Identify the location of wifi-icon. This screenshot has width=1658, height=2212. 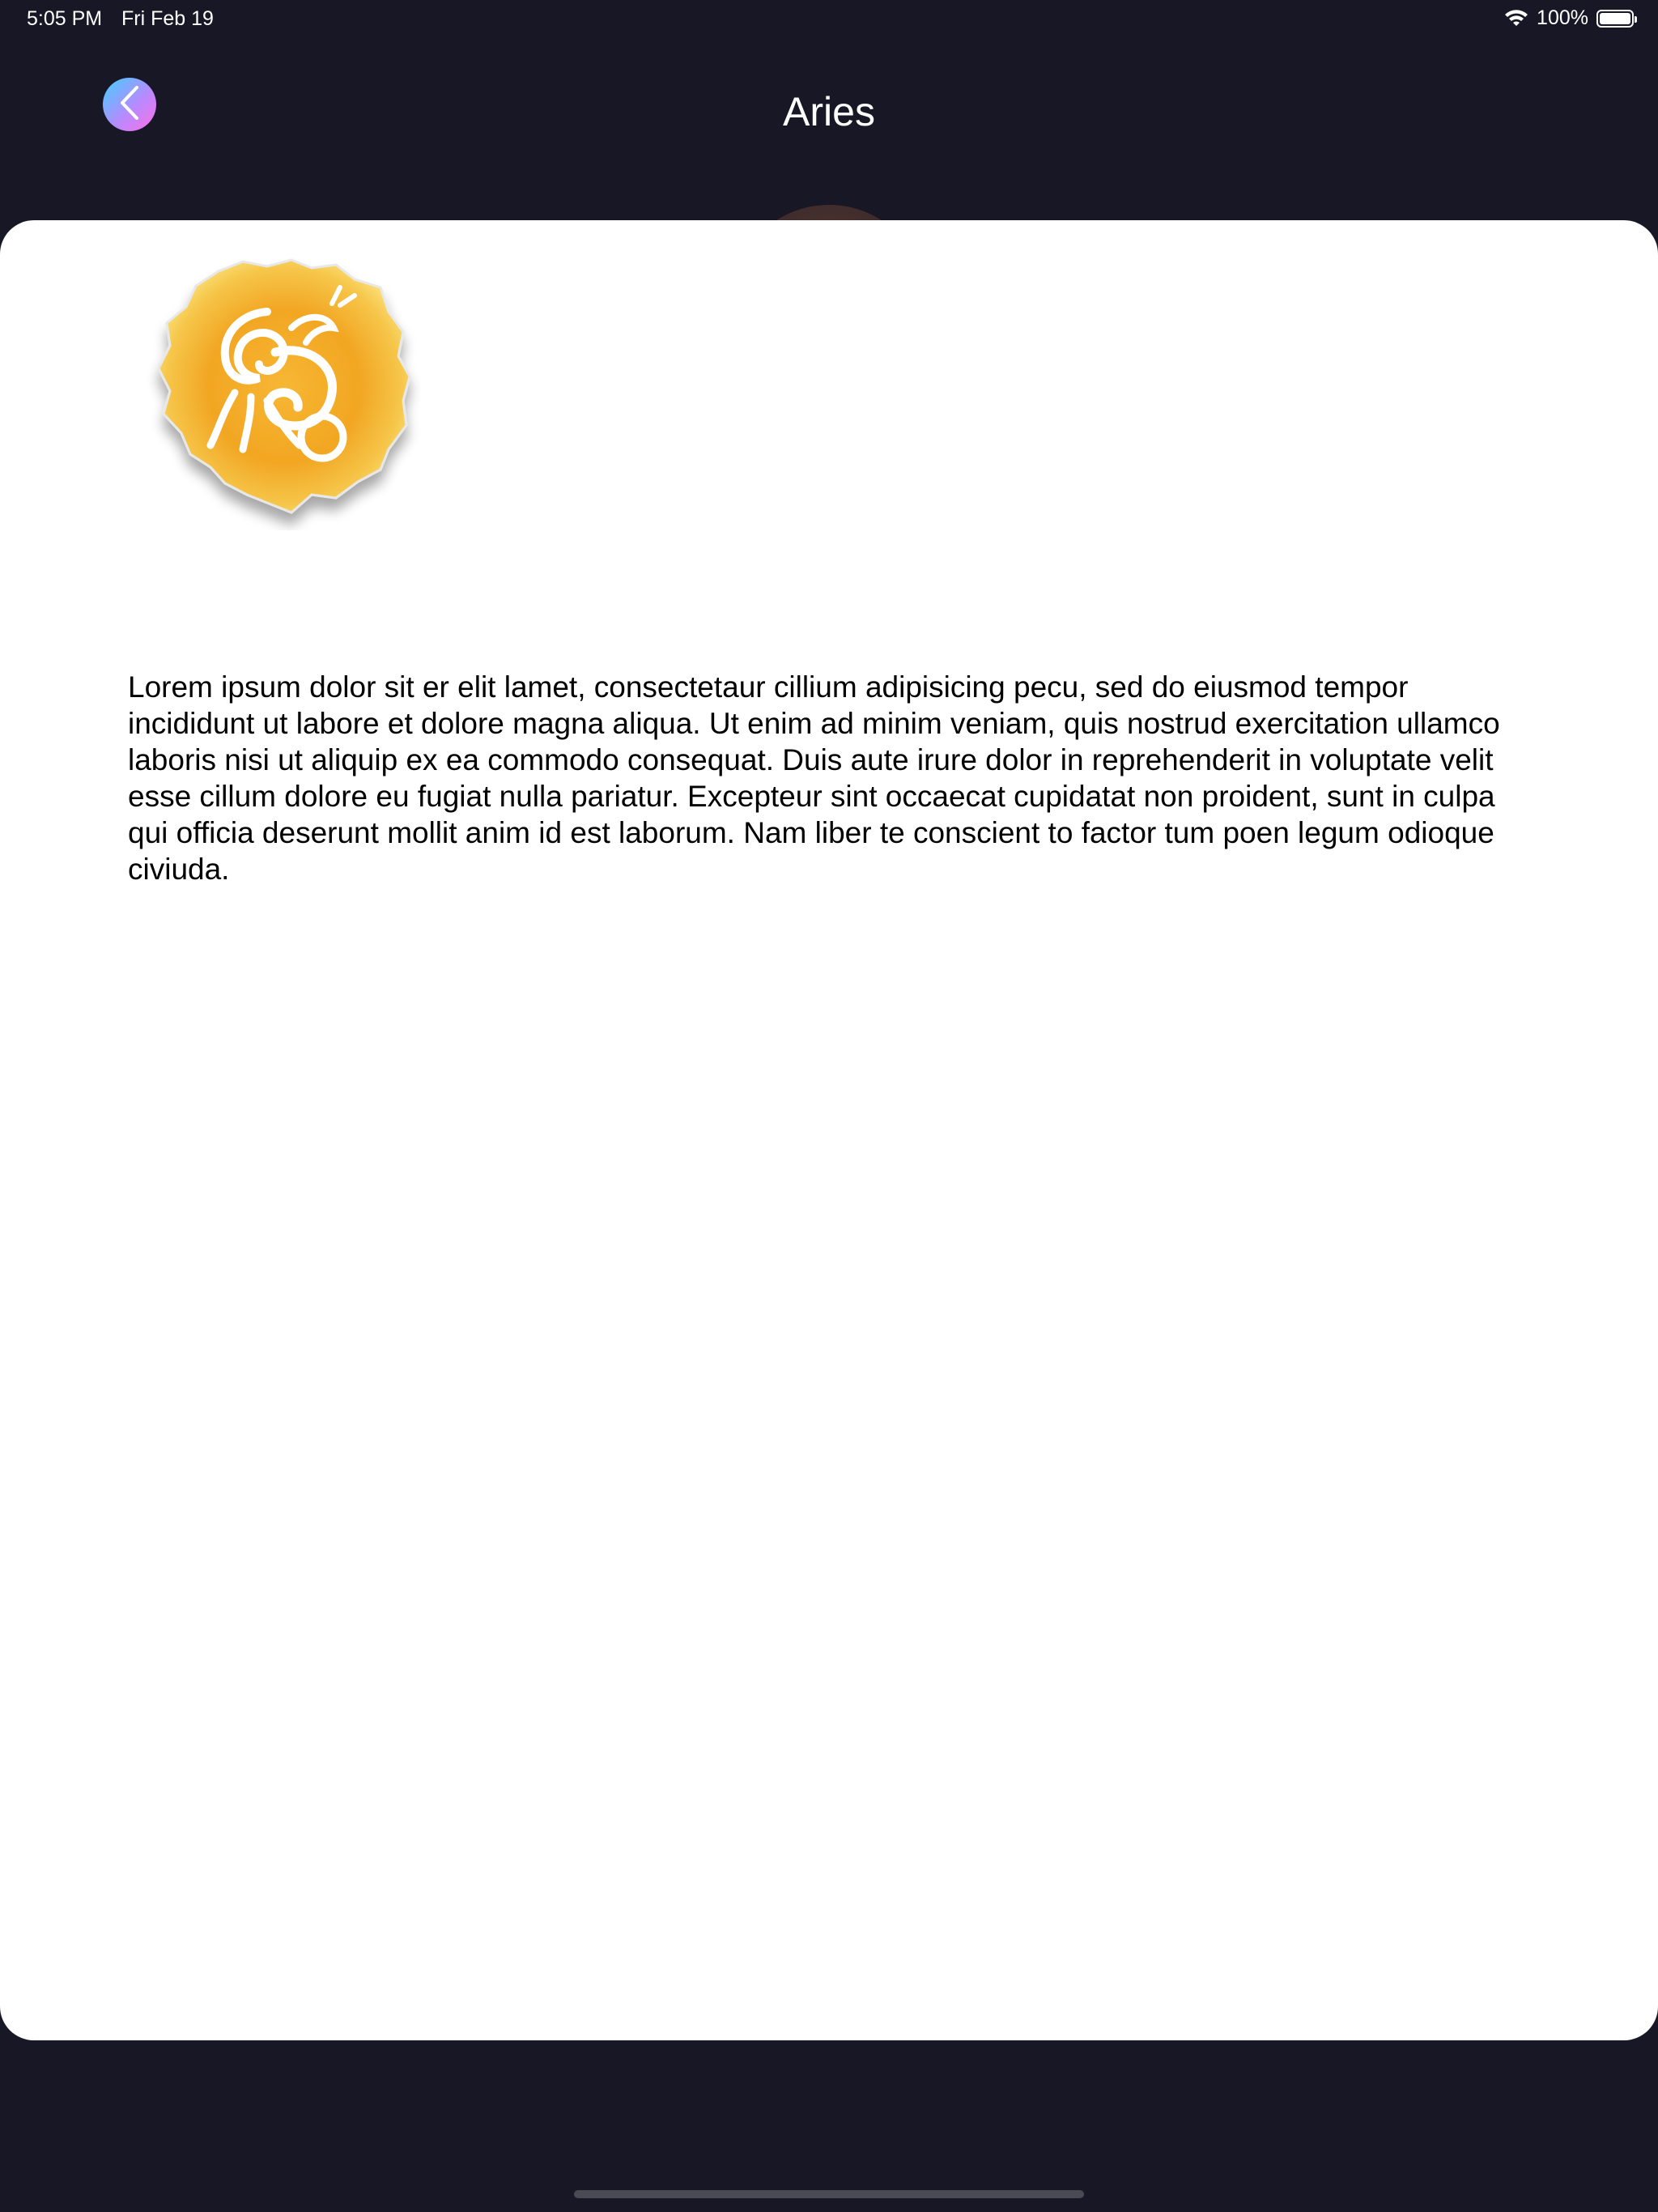
(1516, 19).